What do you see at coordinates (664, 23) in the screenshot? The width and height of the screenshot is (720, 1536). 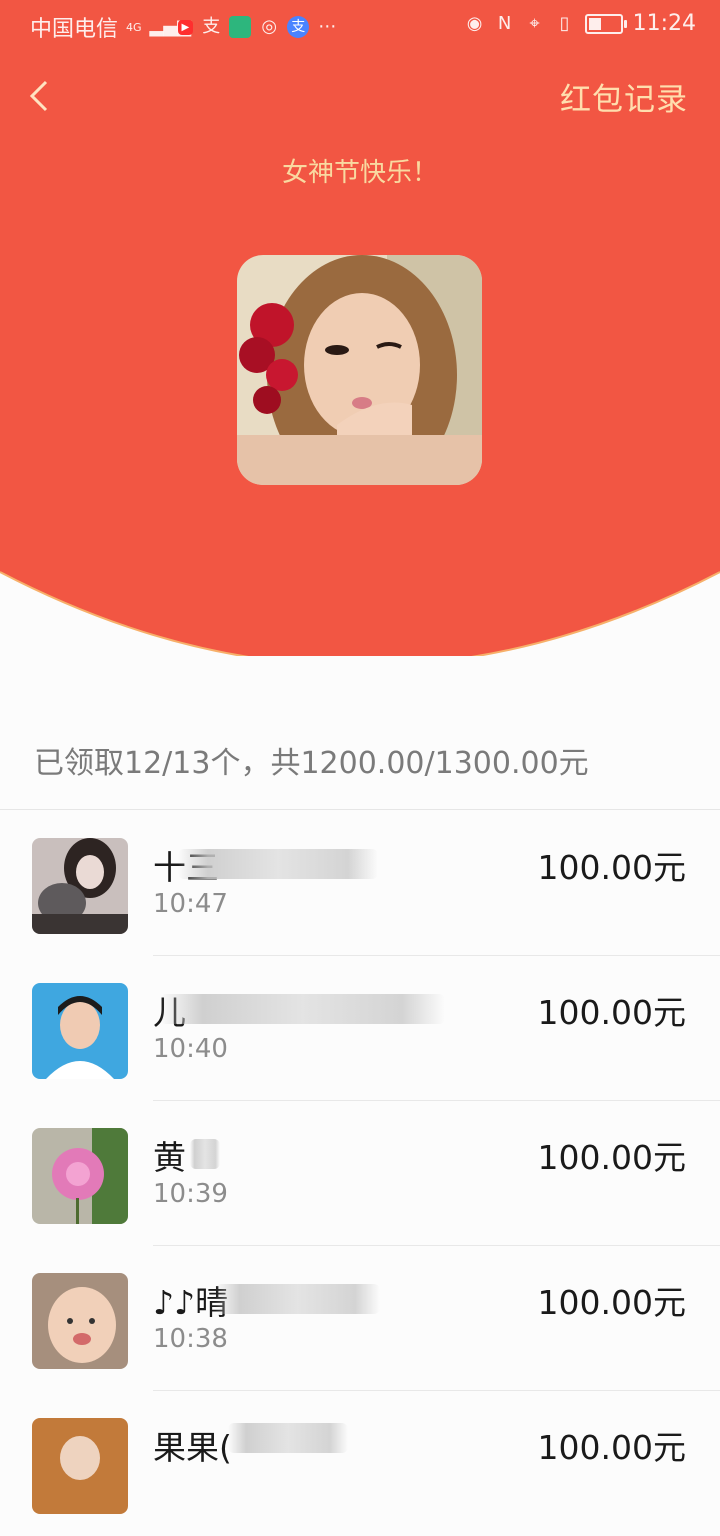 I see `clock: 11:24` at bounding box center [664, 23].